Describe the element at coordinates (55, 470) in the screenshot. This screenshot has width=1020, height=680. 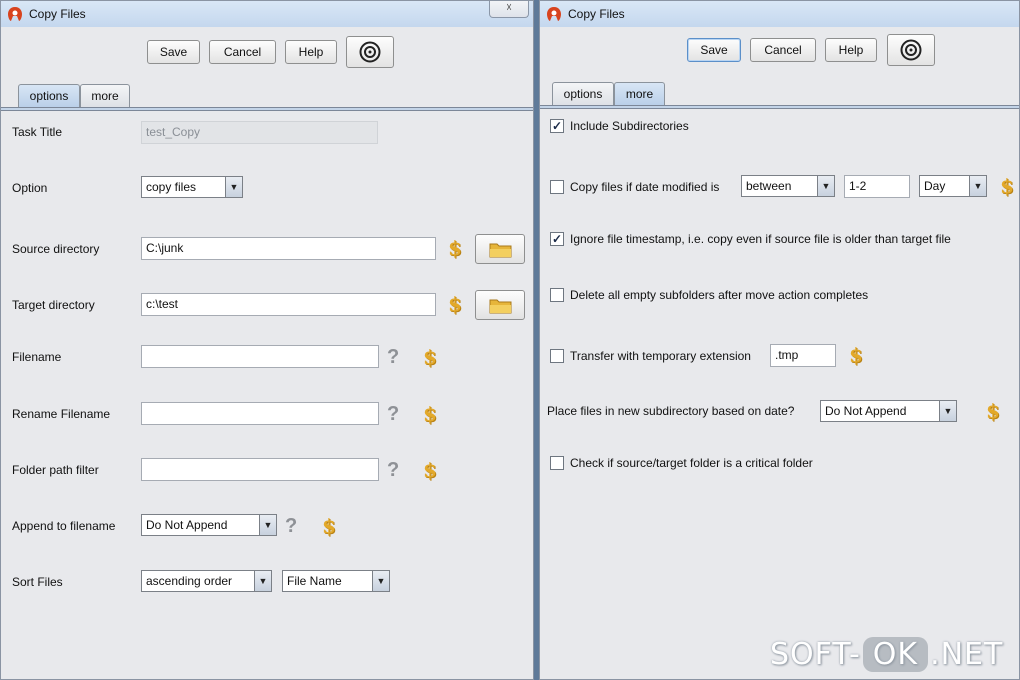
I see `folder-path-filter-label: Folder path filter` at that location.